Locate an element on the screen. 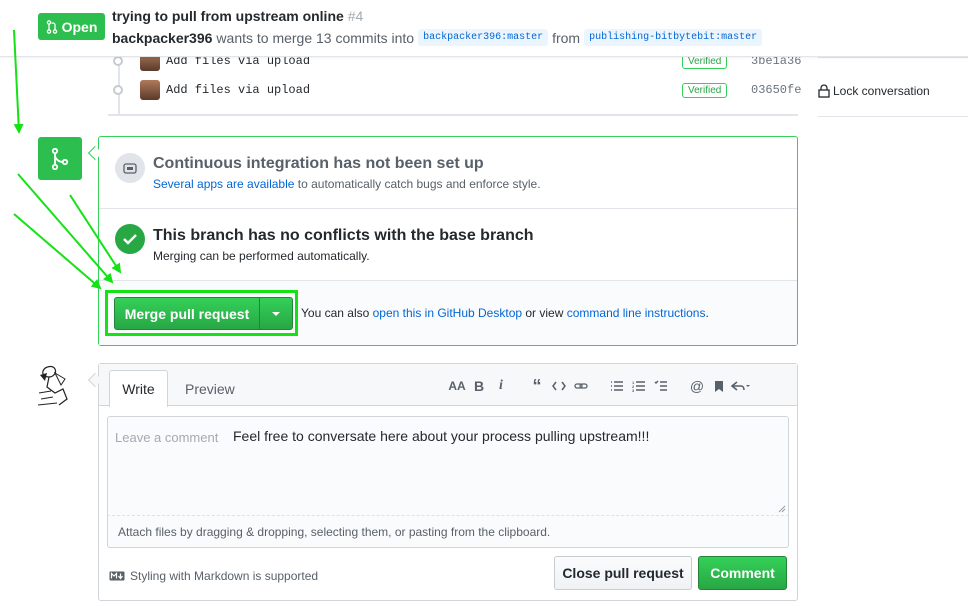 This screenshot has width=968, height=607. tab-preview: Preview is located at coordinates (210, 389).